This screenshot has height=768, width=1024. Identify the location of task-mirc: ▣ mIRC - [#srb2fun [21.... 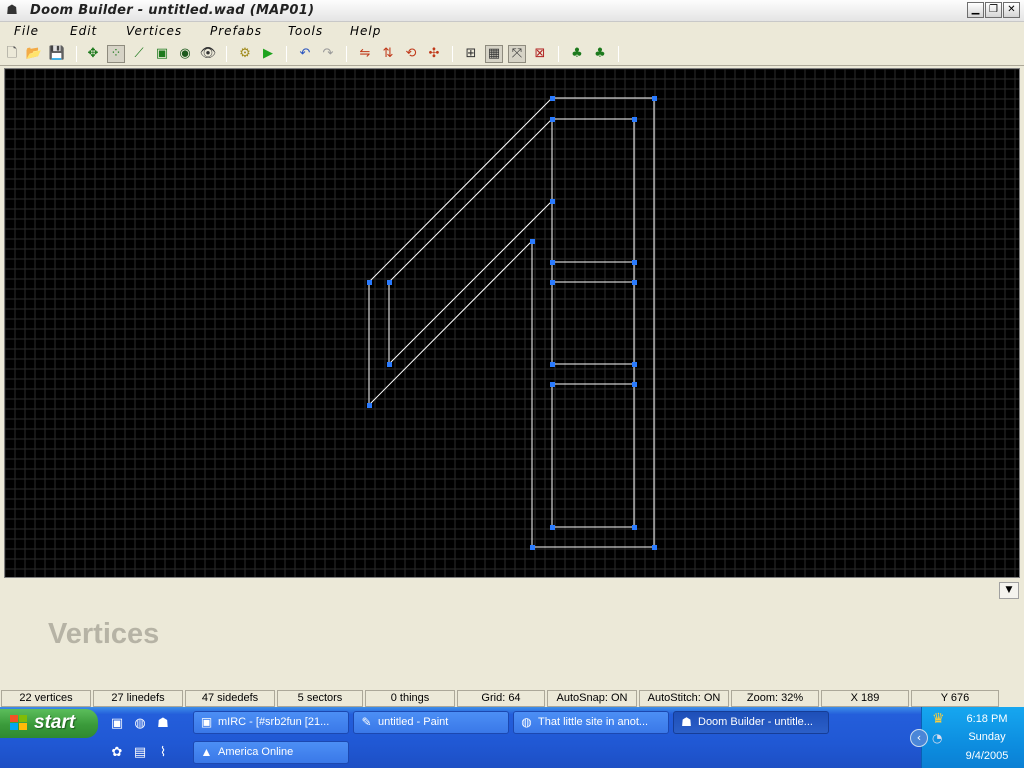
(271, 722).